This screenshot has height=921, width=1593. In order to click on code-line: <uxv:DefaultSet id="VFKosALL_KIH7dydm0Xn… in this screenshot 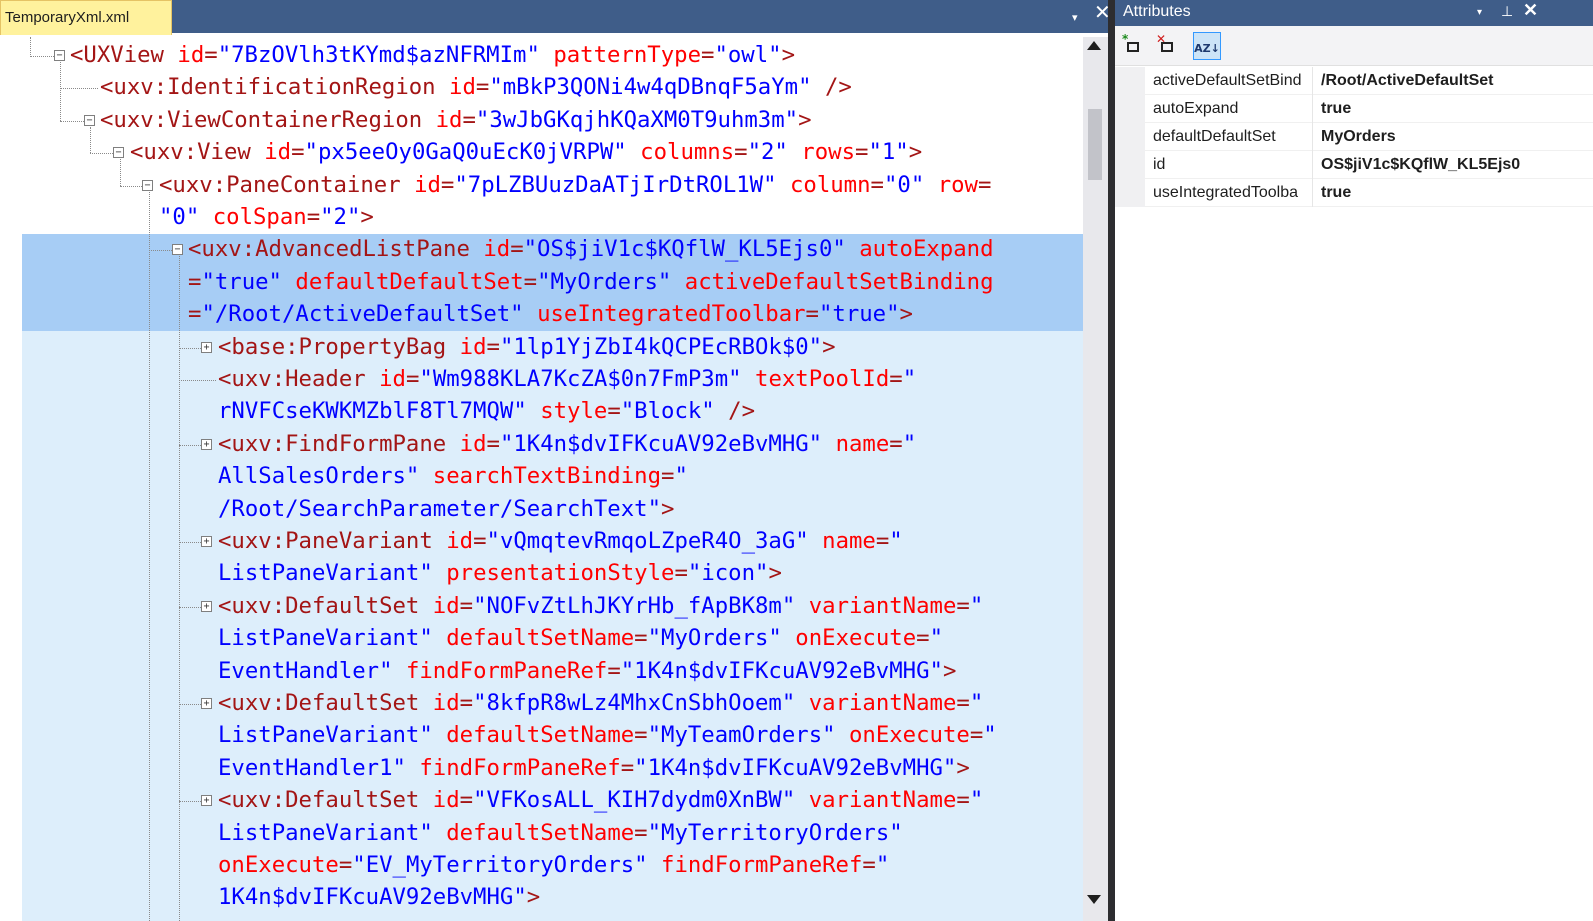, I will do `click(600, 800)`.